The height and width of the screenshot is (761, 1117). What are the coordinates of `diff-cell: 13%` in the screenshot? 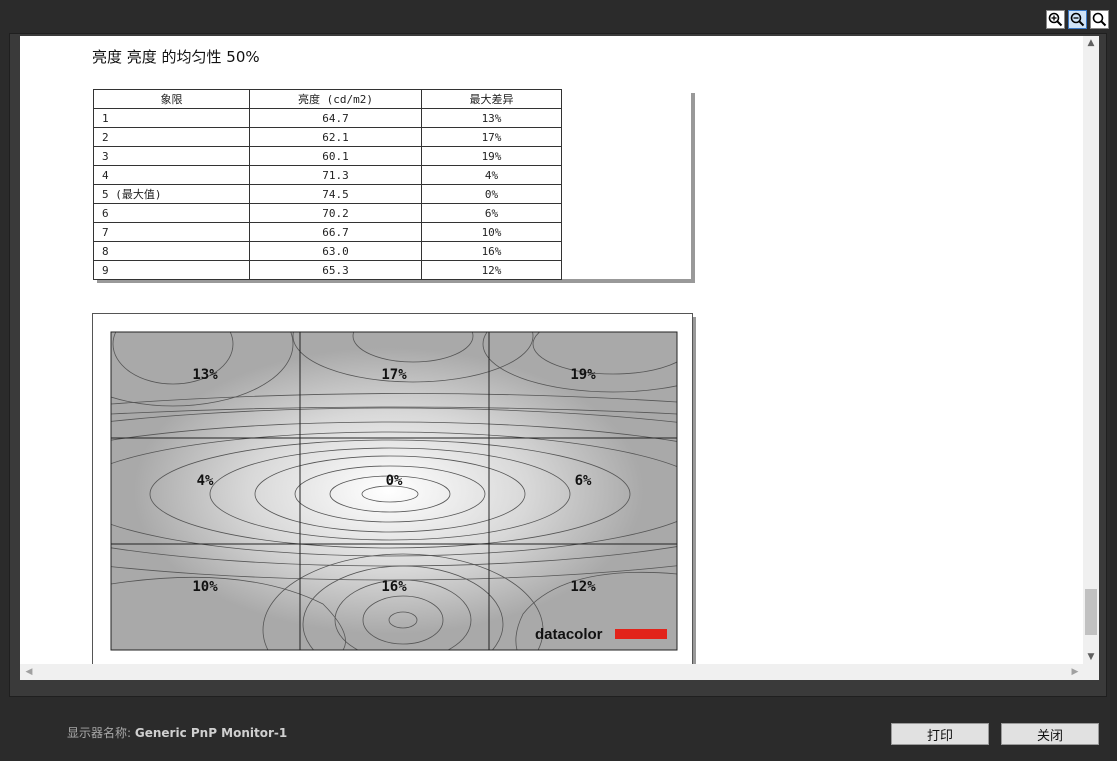 It's located at (491, 118).